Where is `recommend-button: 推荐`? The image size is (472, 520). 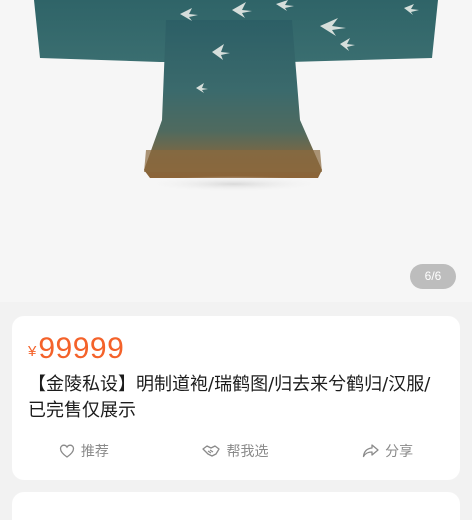
recommend-button: 推荐 is located at coordinates (84, 451).